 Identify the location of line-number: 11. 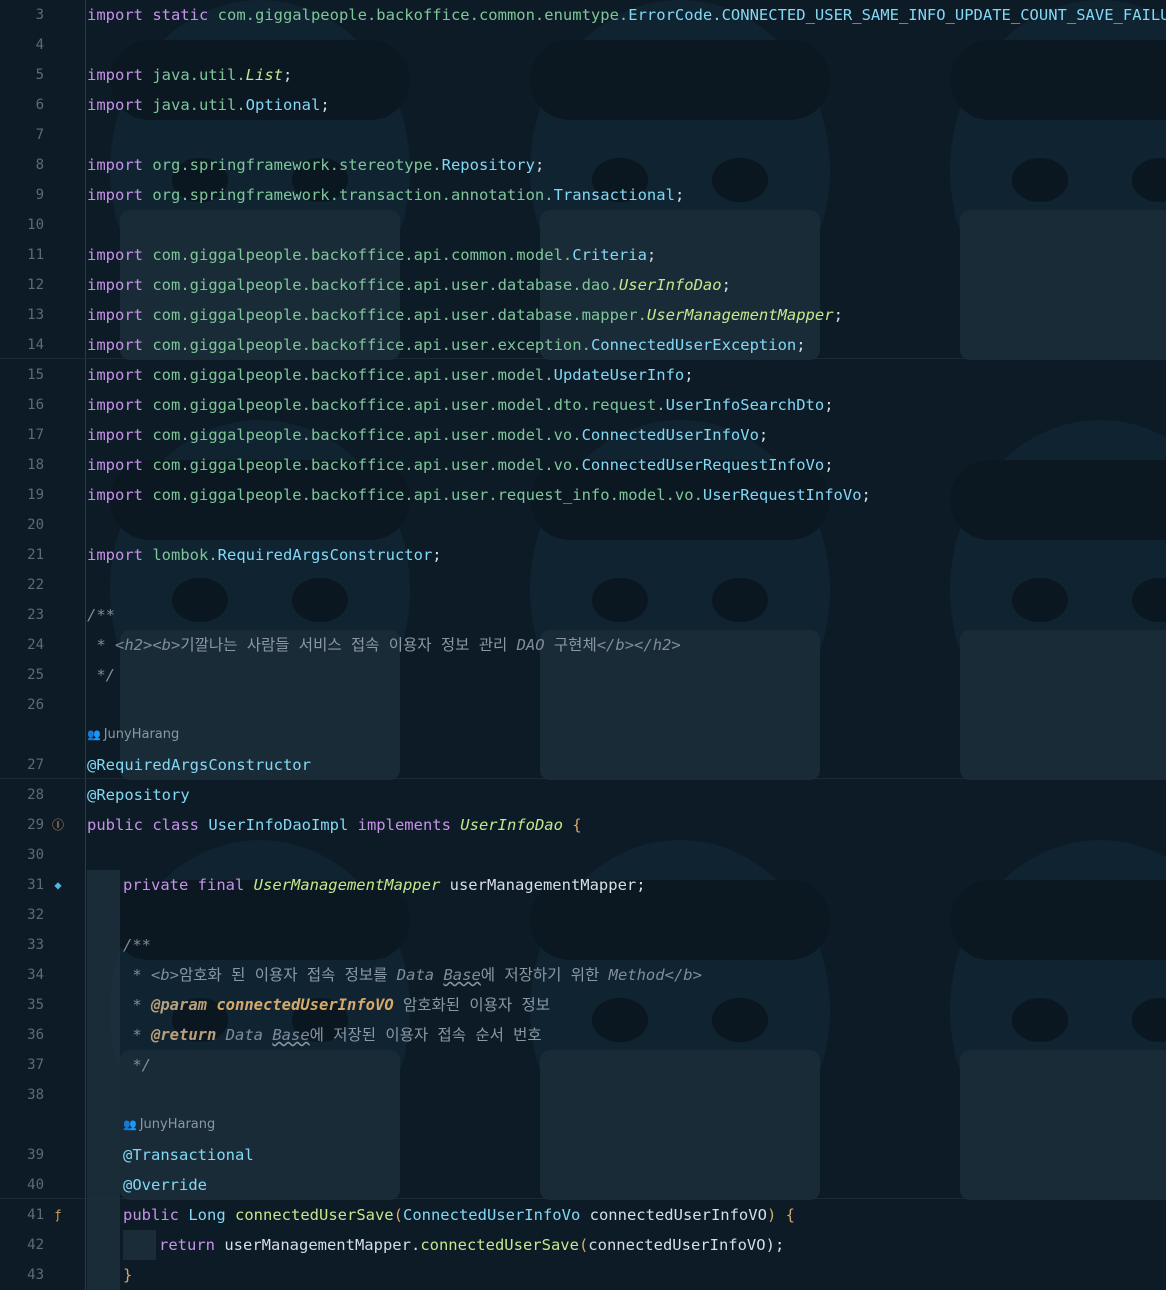
(22, 255).